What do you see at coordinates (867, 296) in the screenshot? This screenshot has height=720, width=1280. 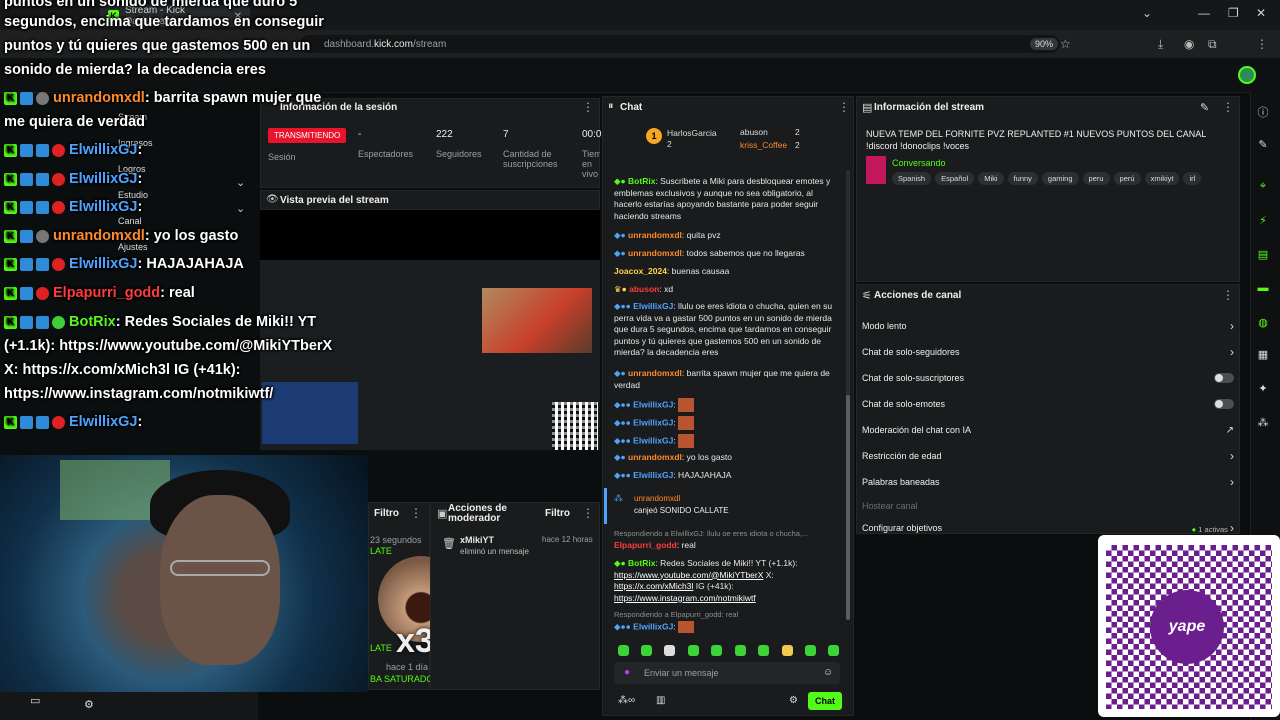 I see `sliders-icon: ⚟` at bounding box center [867, 296].